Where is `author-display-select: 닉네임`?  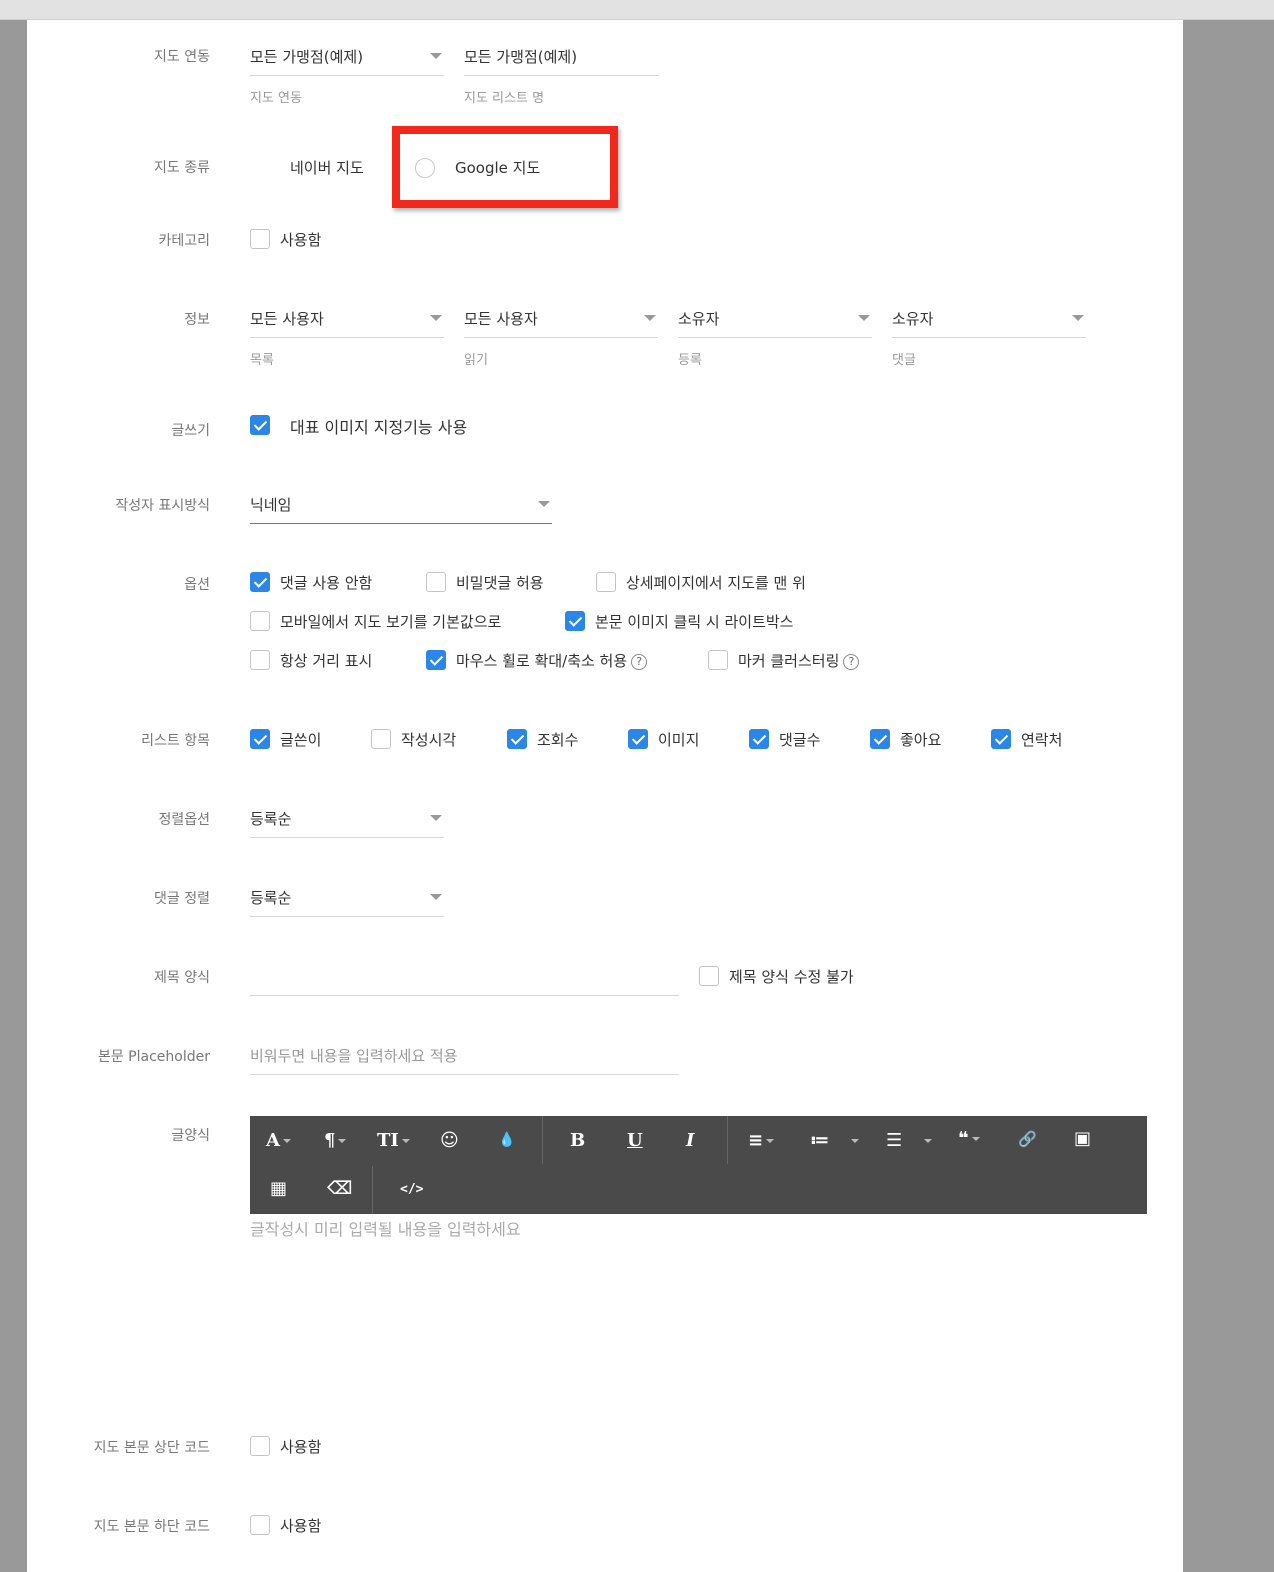
author-display-select: 닉네임 is located at coordinates (401, 505).